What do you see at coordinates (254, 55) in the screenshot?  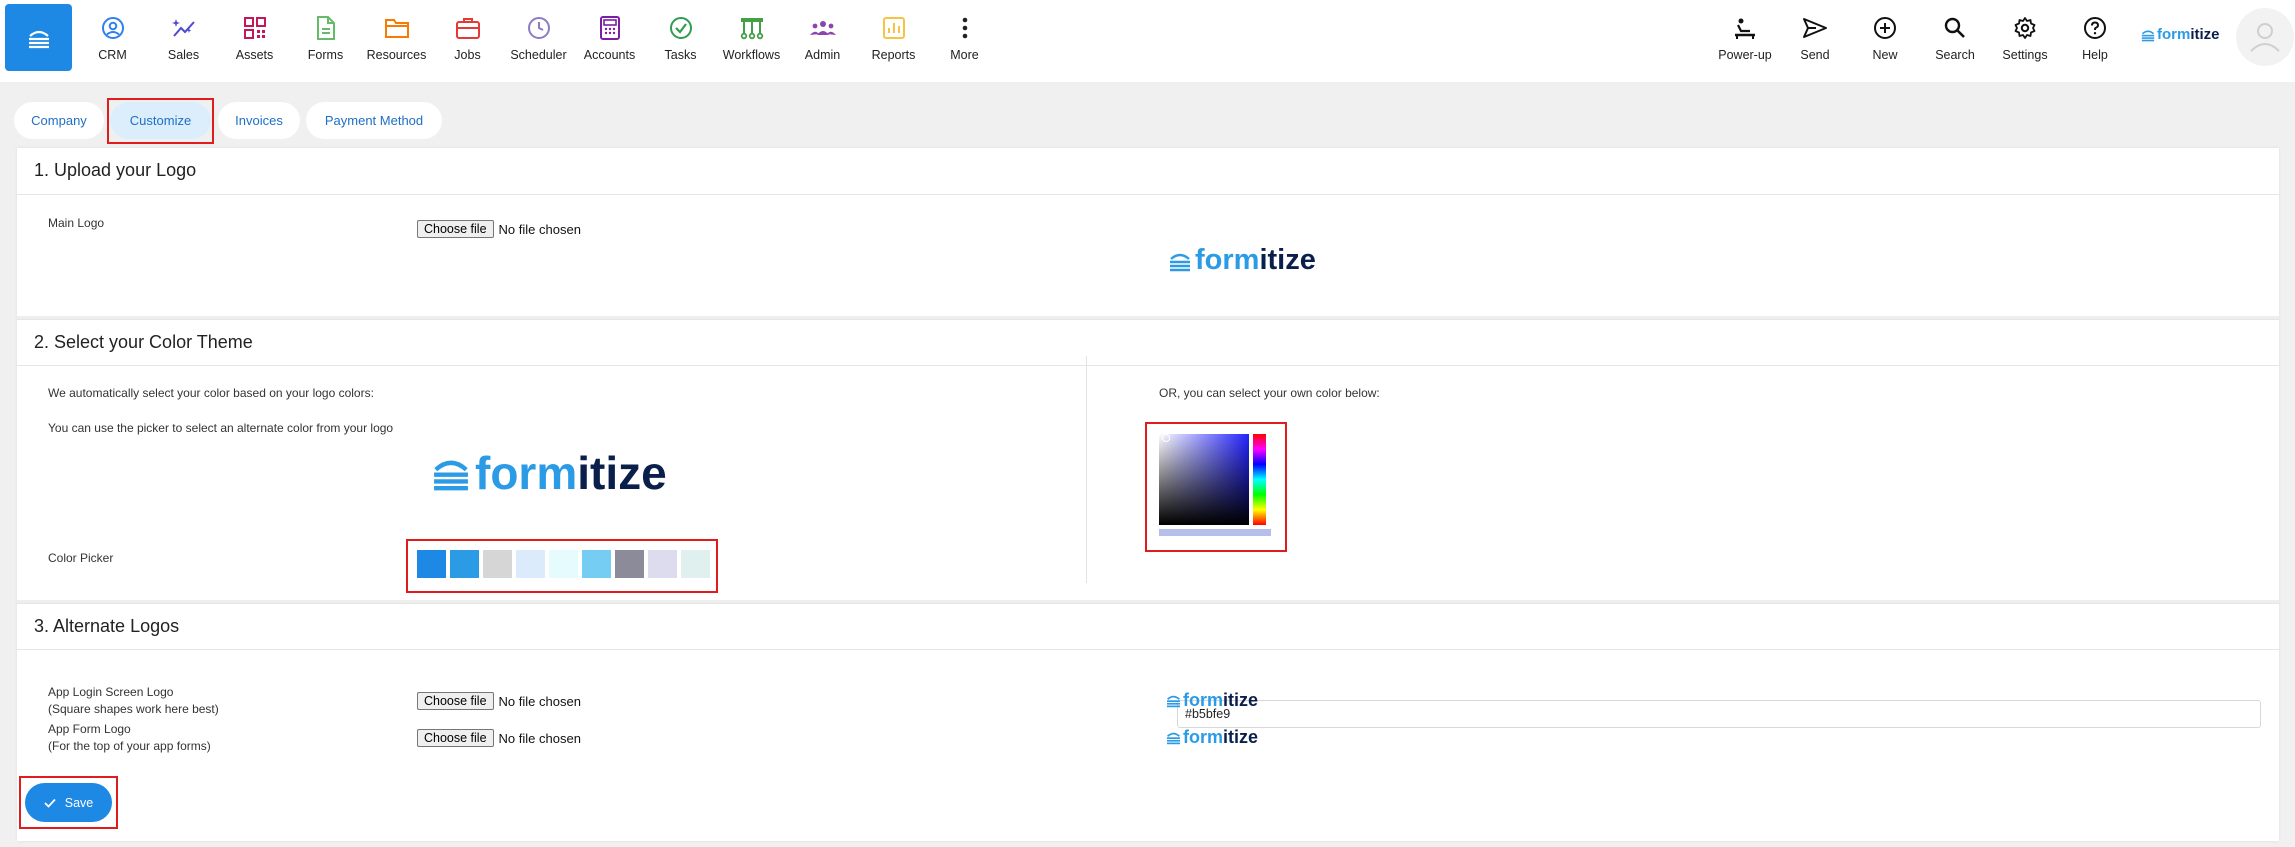 I see `nav-label: Assets` at bounding box center [254, 55].